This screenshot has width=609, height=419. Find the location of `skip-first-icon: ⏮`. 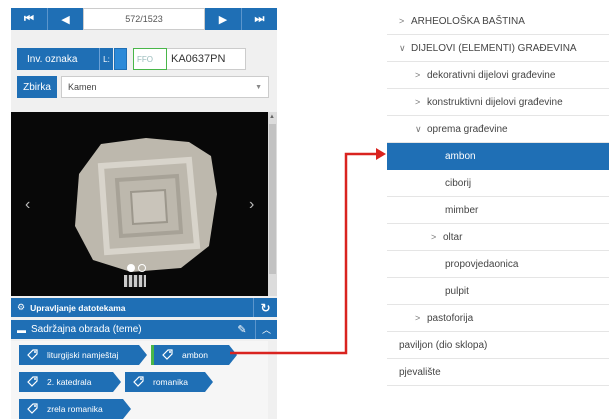

skip-first-icon: ⏮ is located at coordinates (29, 18).